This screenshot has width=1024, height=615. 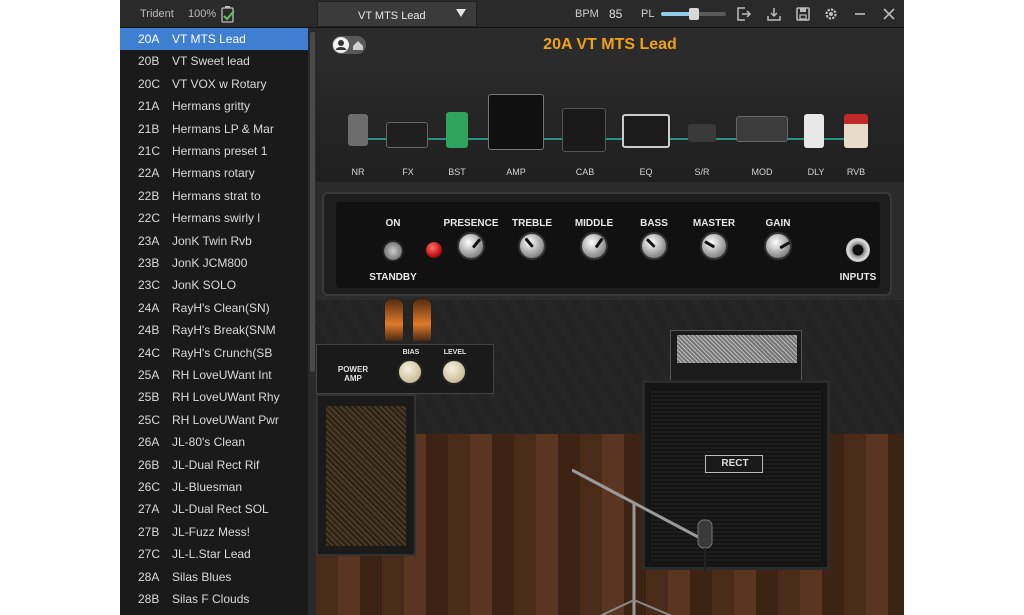 What do you see at coordinates (149, 352) in the screenshot?
I see `preset-number: 24C` at bounding box center [149, 352].